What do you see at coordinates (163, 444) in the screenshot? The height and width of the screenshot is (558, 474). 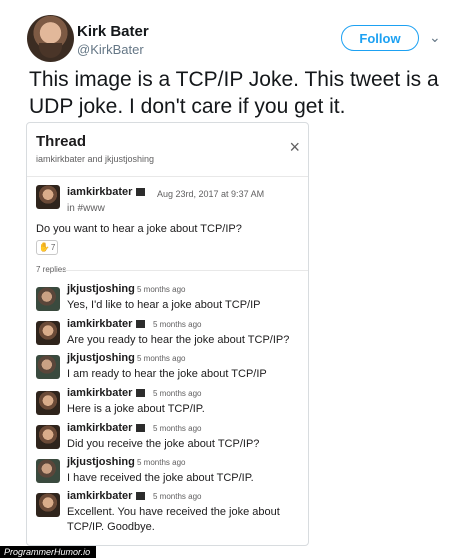 I see `reply-text: Did you receive the joke about TCP/IP?` at bounding box center [163, 444].